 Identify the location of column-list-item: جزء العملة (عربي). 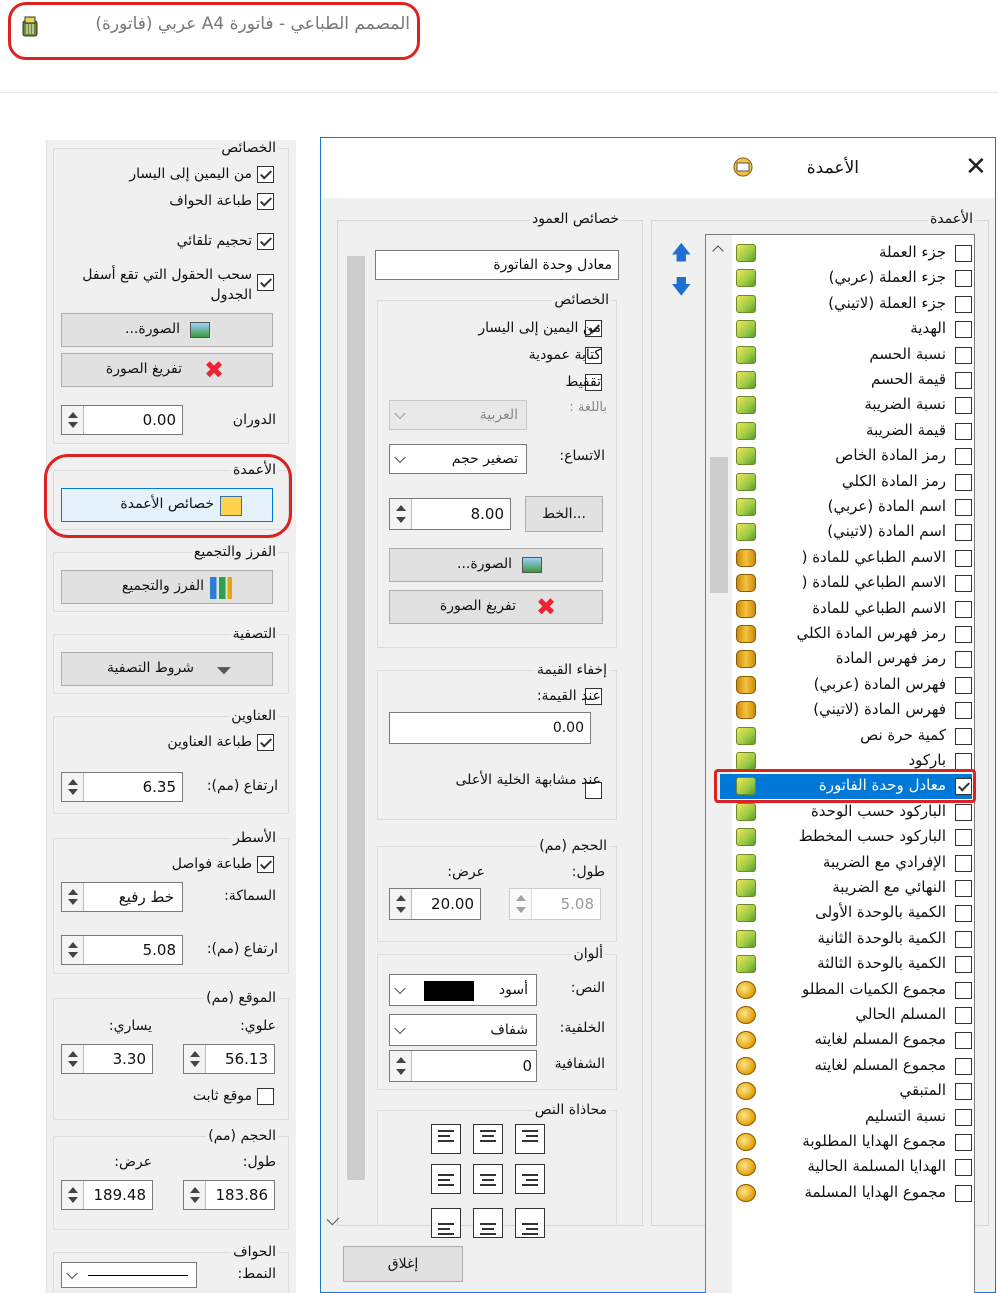
(854, 278).